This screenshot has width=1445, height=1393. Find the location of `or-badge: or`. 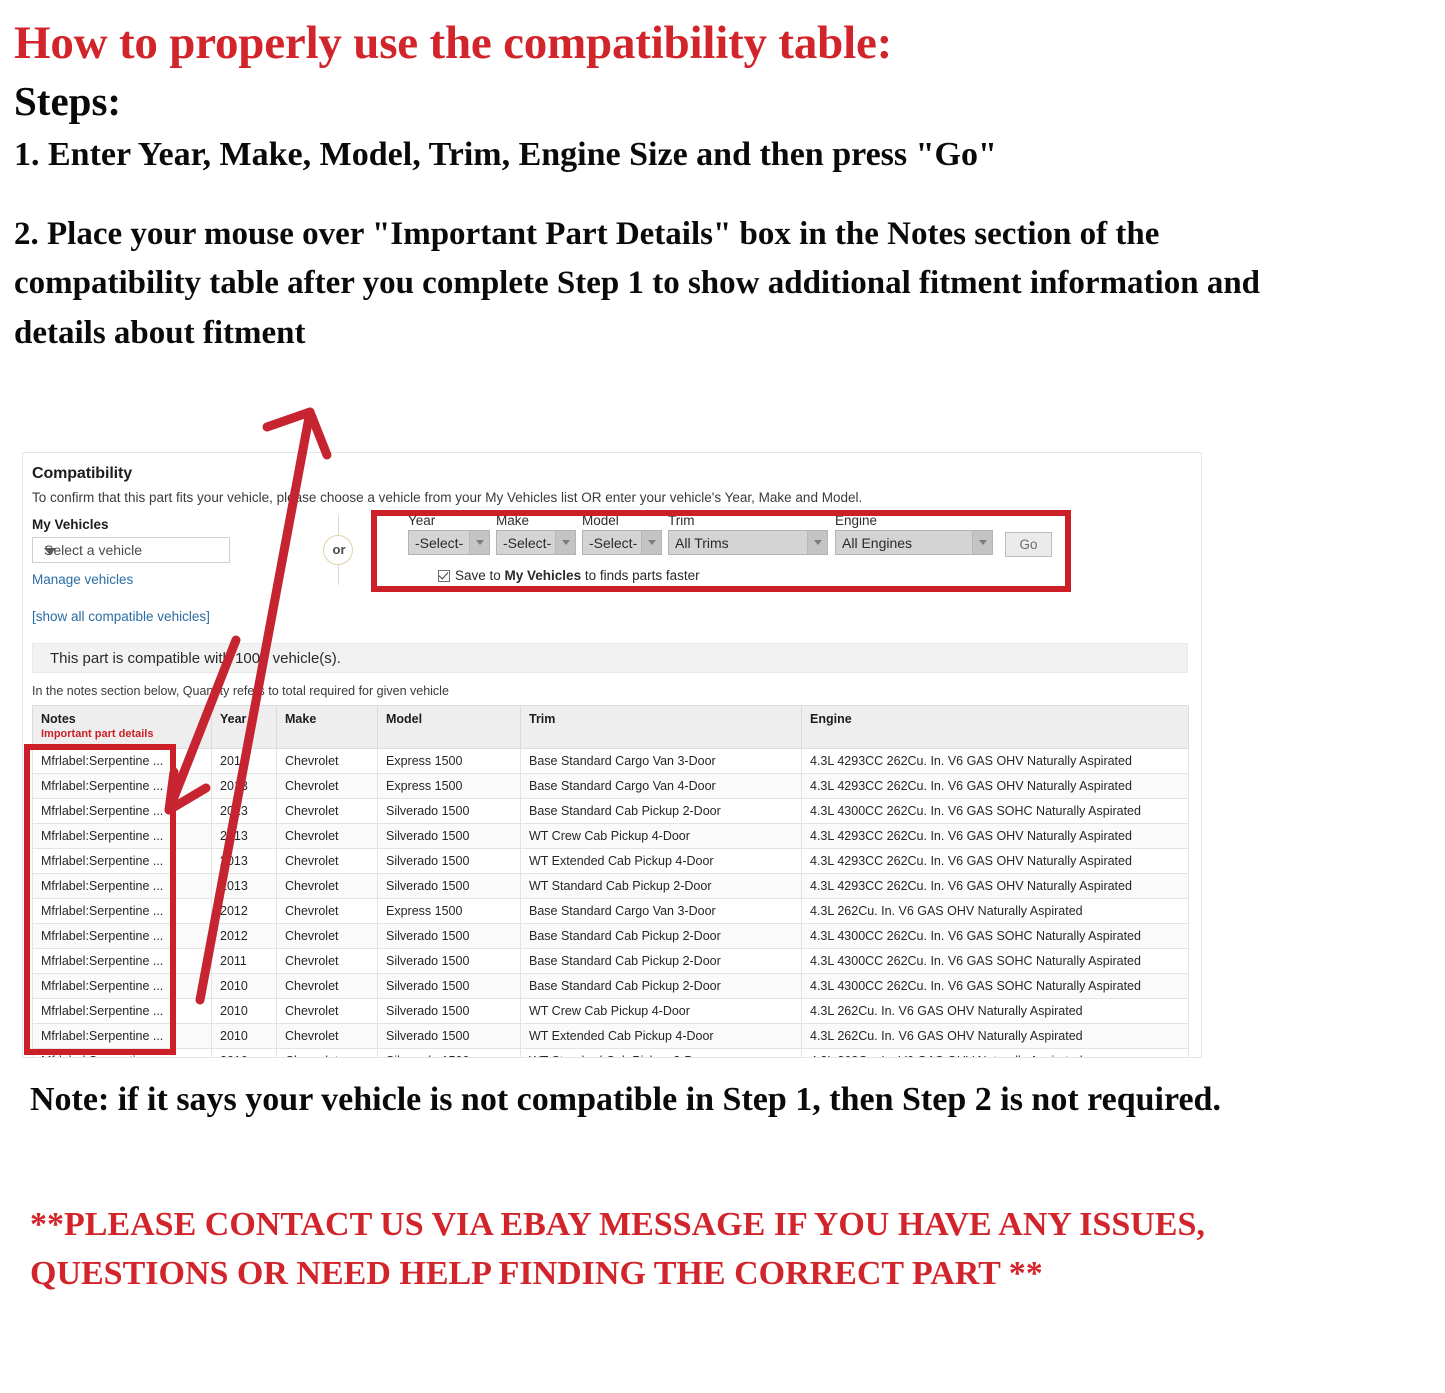

or-badge: or is located at coordinates (338, 550).